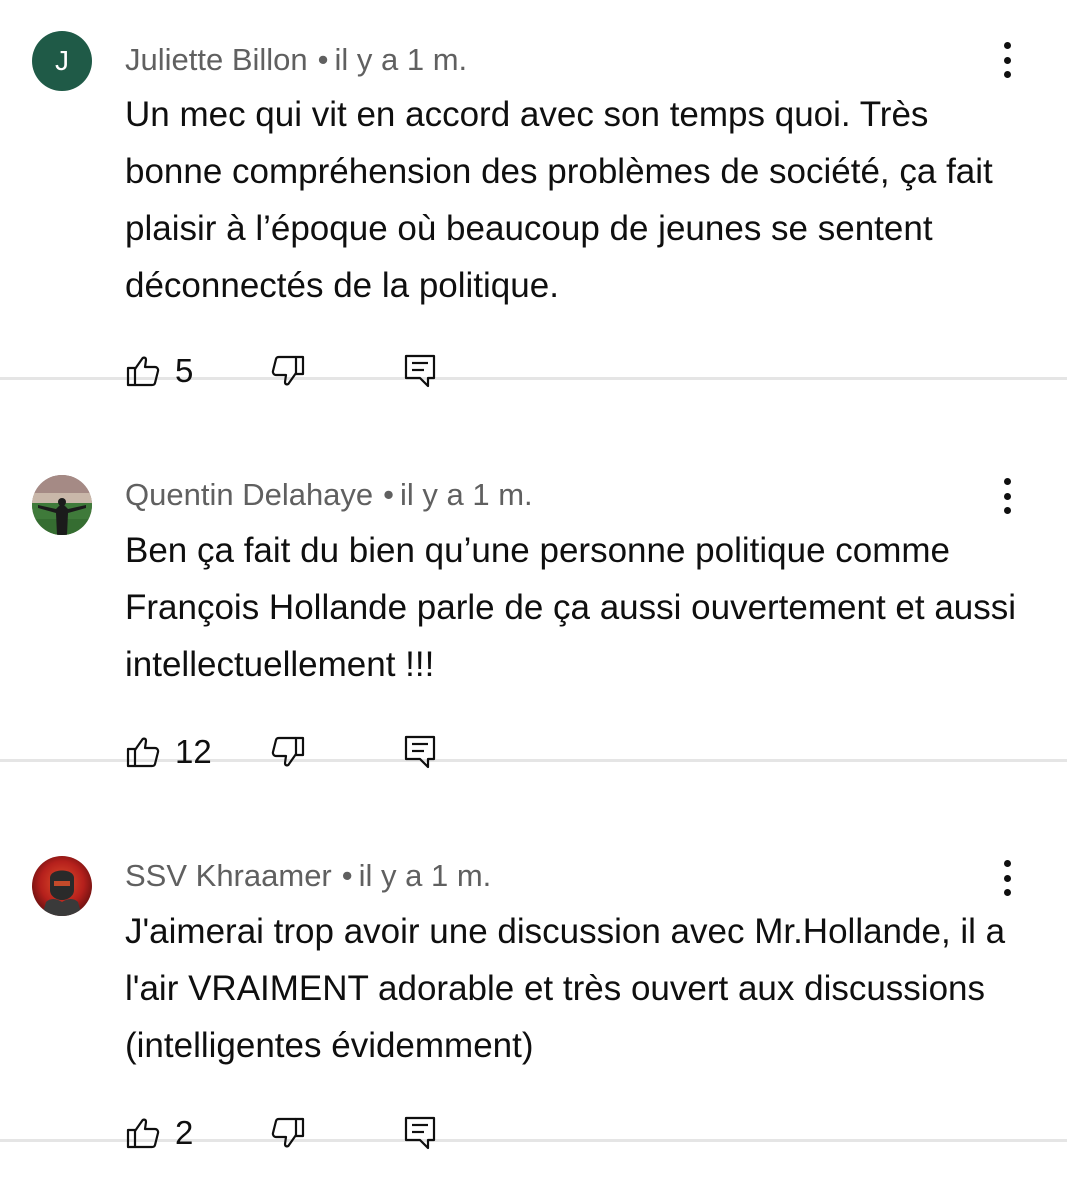  I want to click on reply-button, so click(420, 1133).